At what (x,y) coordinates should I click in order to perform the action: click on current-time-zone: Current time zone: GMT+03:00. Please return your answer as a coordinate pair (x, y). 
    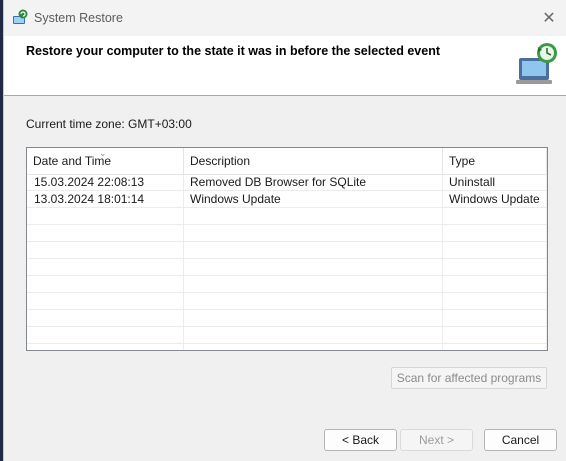
    Looking at the image, I should click on (109, 124).